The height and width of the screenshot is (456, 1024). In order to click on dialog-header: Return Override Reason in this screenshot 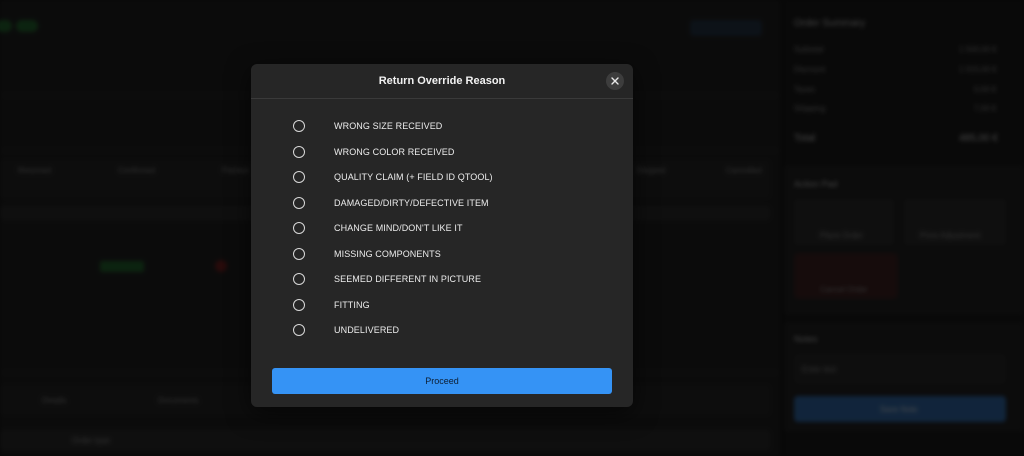, I will do `click(442, 81)`.